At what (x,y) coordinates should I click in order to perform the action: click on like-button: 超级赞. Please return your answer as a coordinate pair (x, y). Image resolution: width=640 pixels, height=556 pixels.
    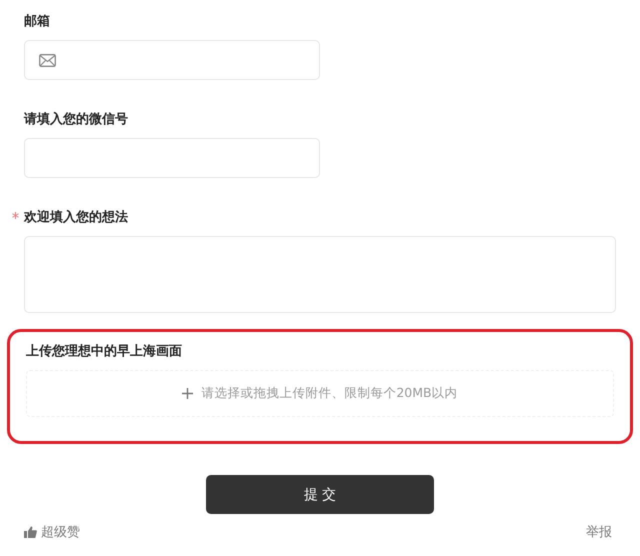
    Looking at the image, I should click on (52, 532).